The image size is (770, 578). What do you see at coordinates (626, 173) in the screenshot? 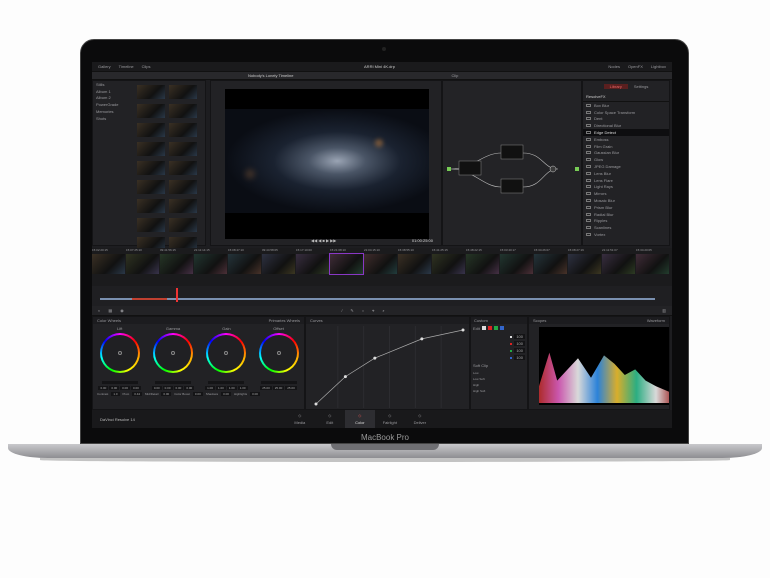
I see `openfx-item: Lens Blur` at bounding box center [626, 173].